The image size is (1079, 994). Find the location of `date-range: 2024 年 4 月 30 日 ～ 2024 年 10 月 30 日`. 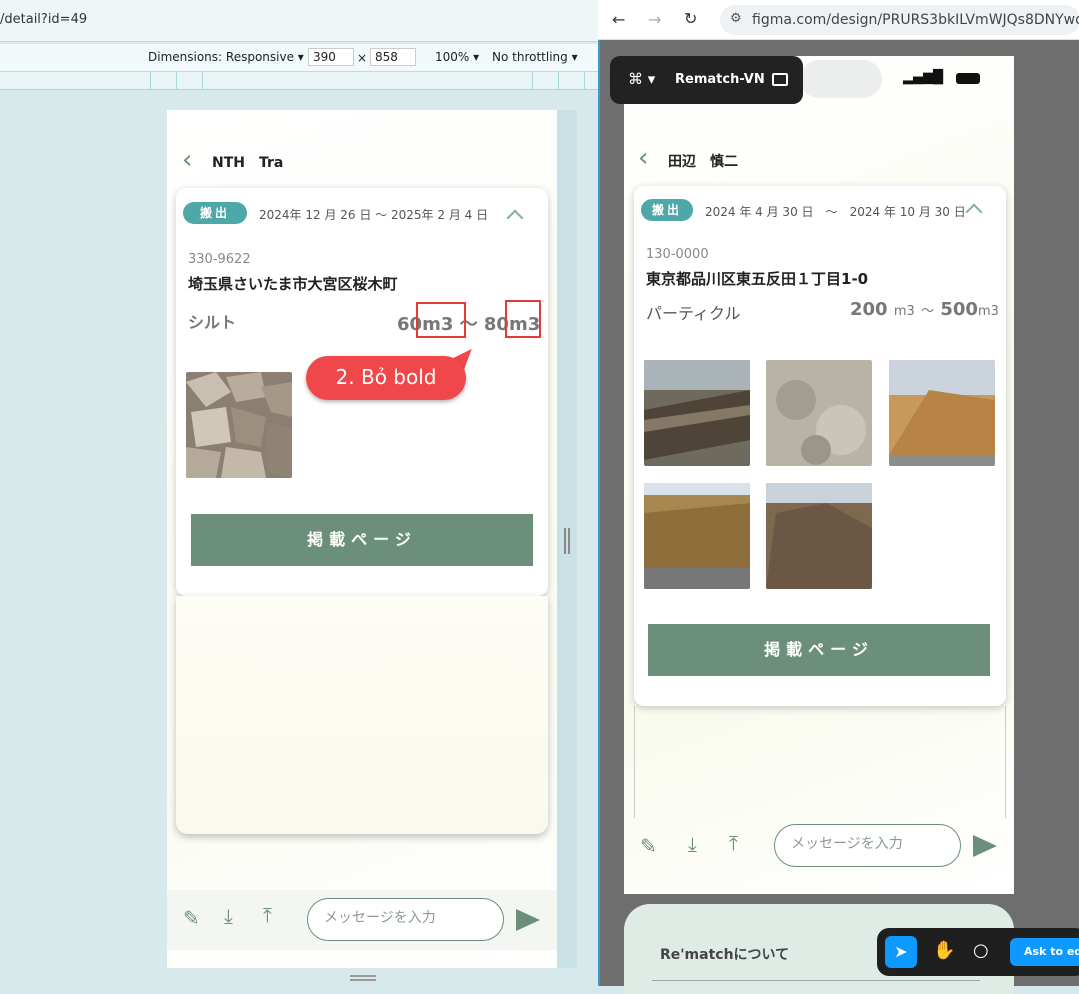

date-range: 2024 年 4 月 30 日 ～ 2024 年 10 月 30 日 is located at coordinates (835, 212).